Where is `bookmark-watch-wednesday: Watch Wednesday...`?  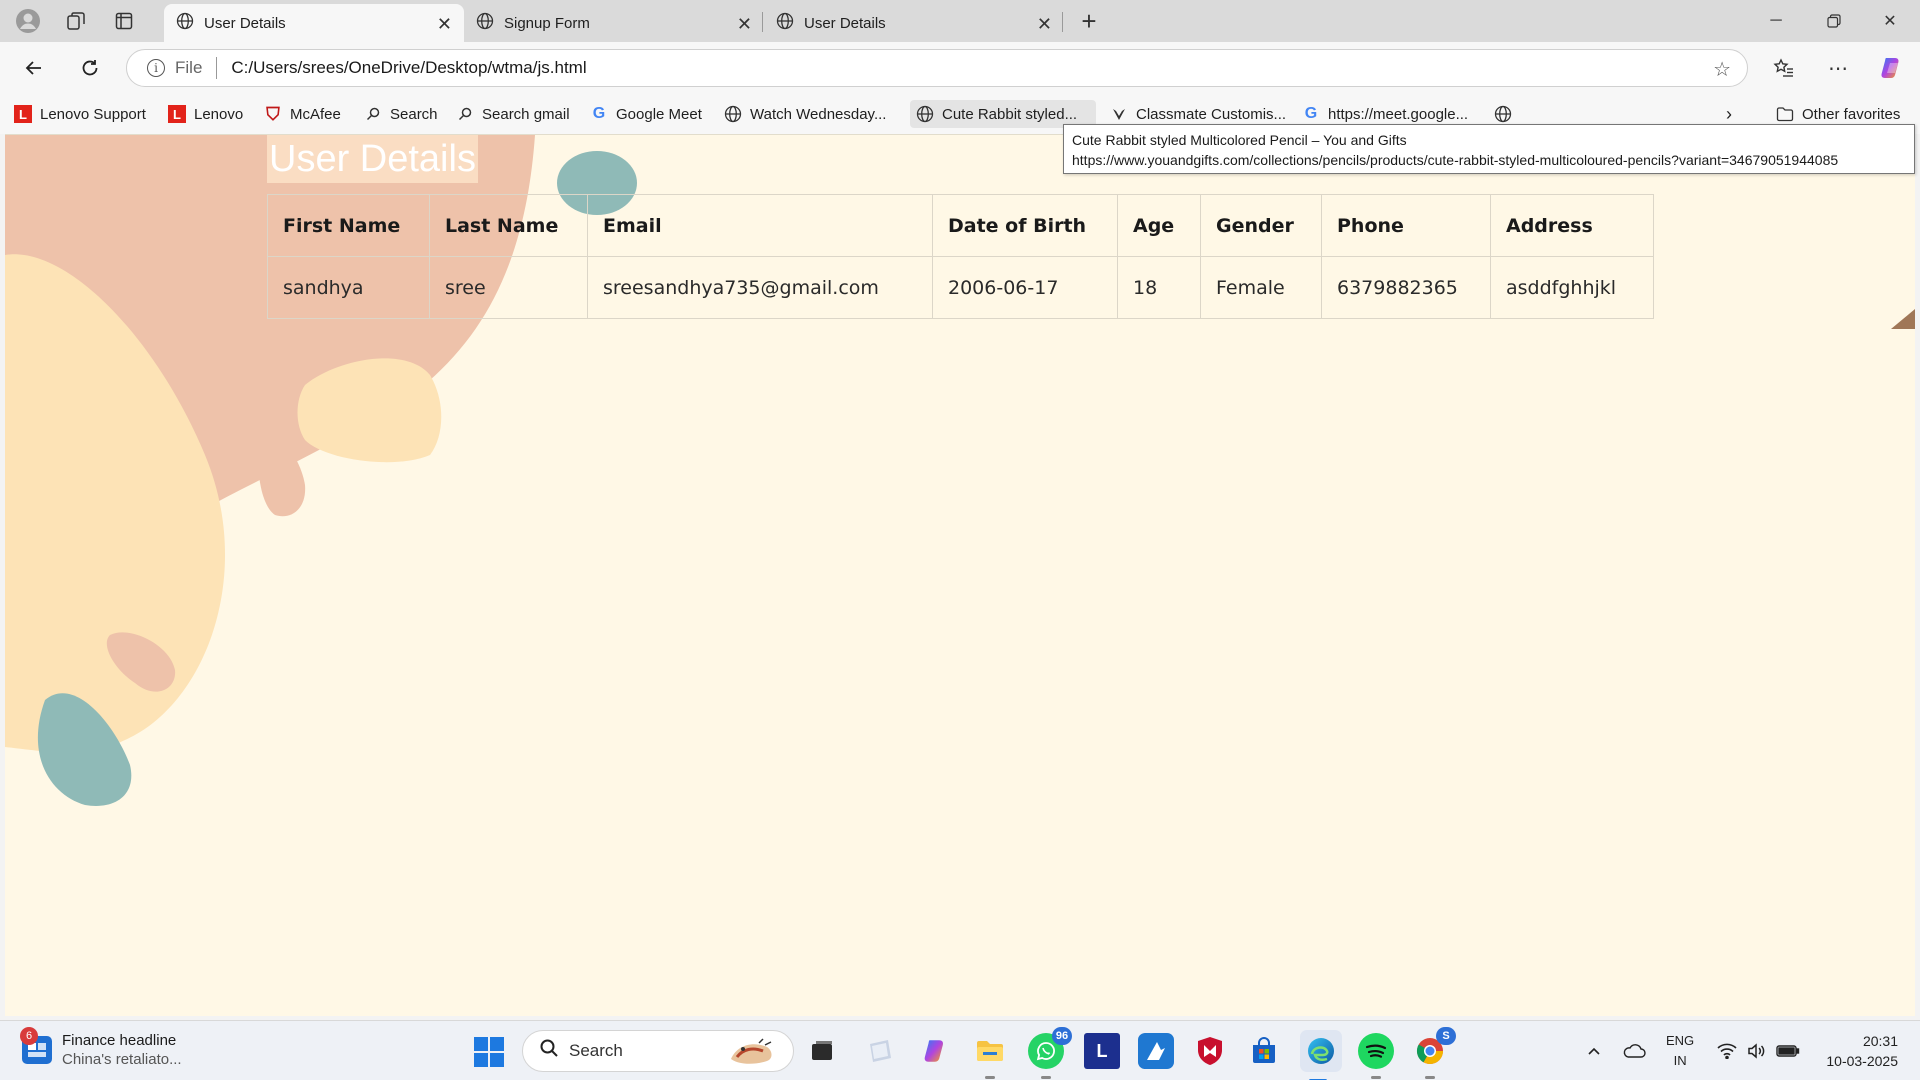
bookmark-watch-wednesday: Watch Wednesday... is located at coordinates (805, 114).